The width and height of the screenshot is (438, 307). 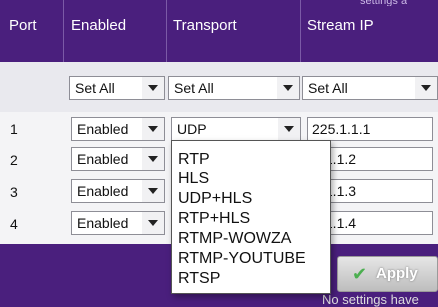 I want to click on column-header-stream-ip: Stream IP, so click(x=340, y=25).